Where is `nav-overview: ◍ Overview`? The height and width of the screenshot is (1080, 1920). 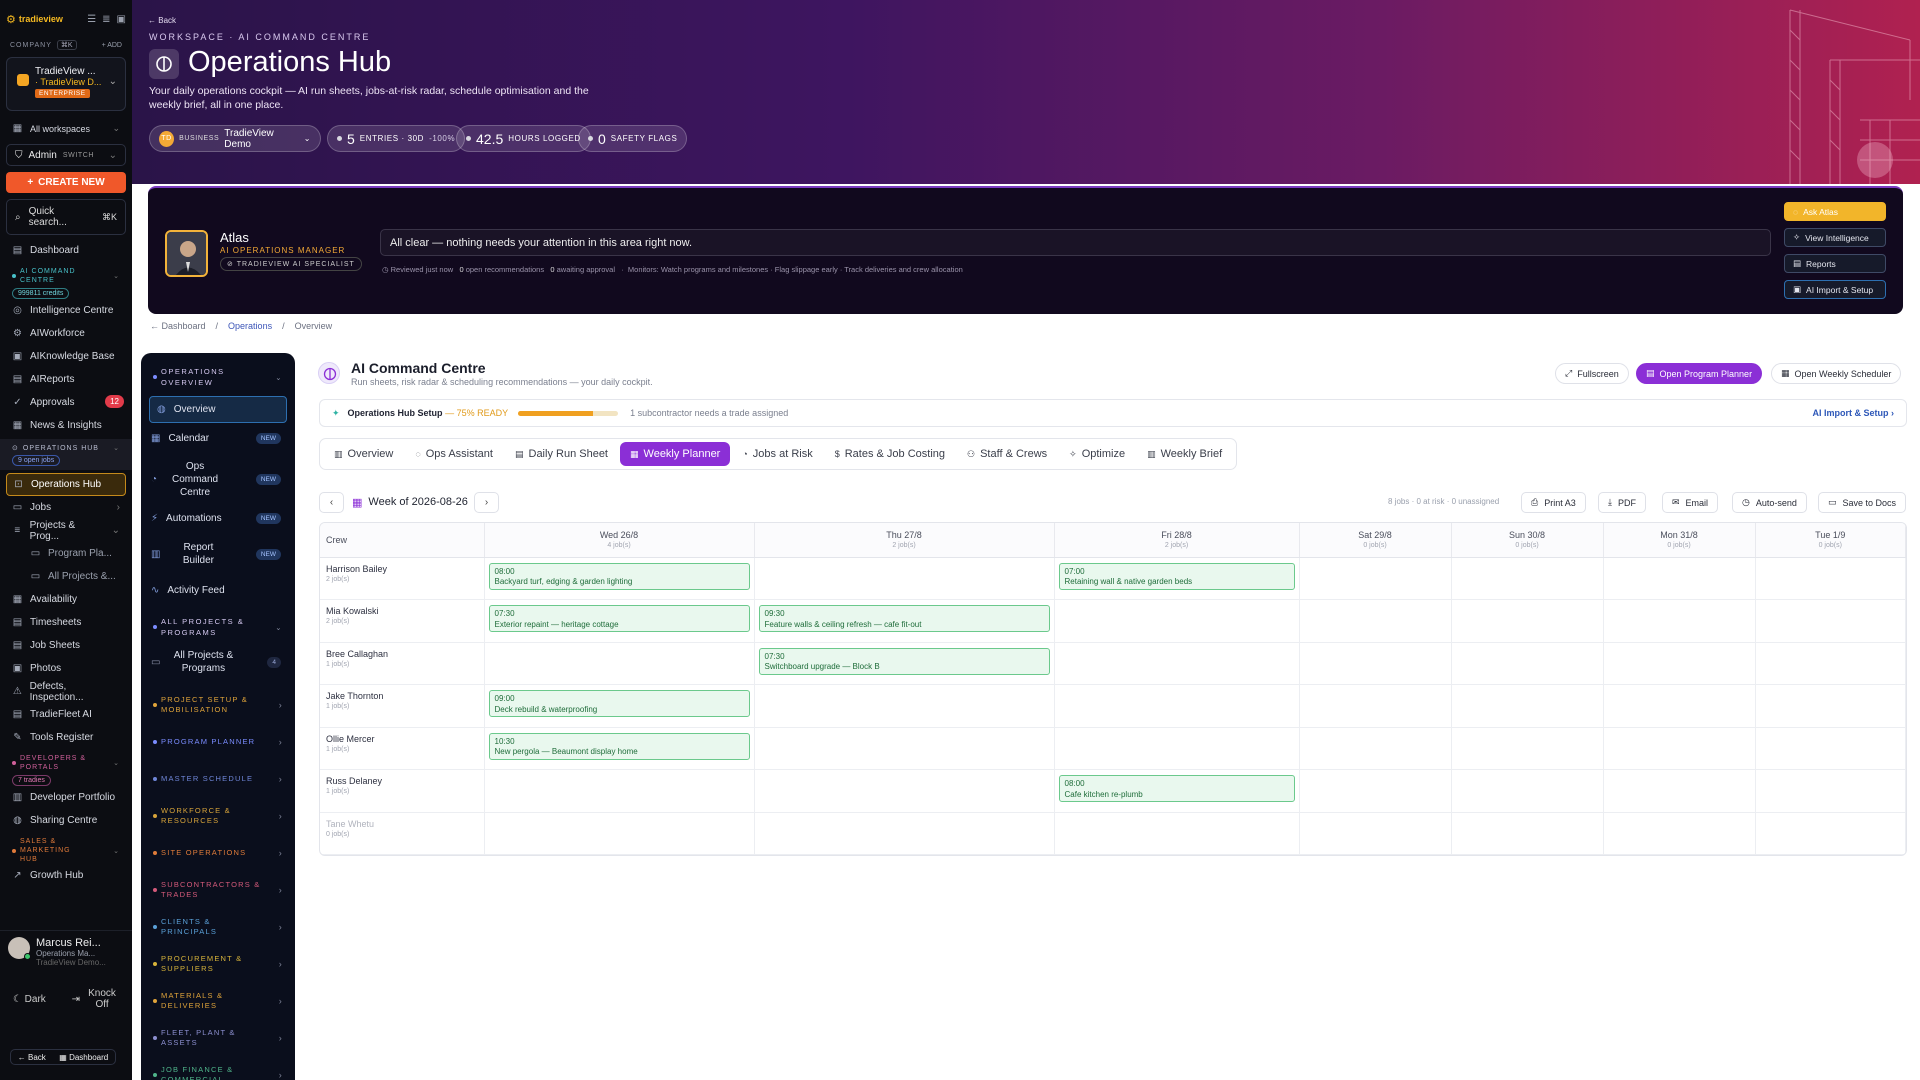
nav-overview: ◍ Overview is located at coordinates (218, 409).